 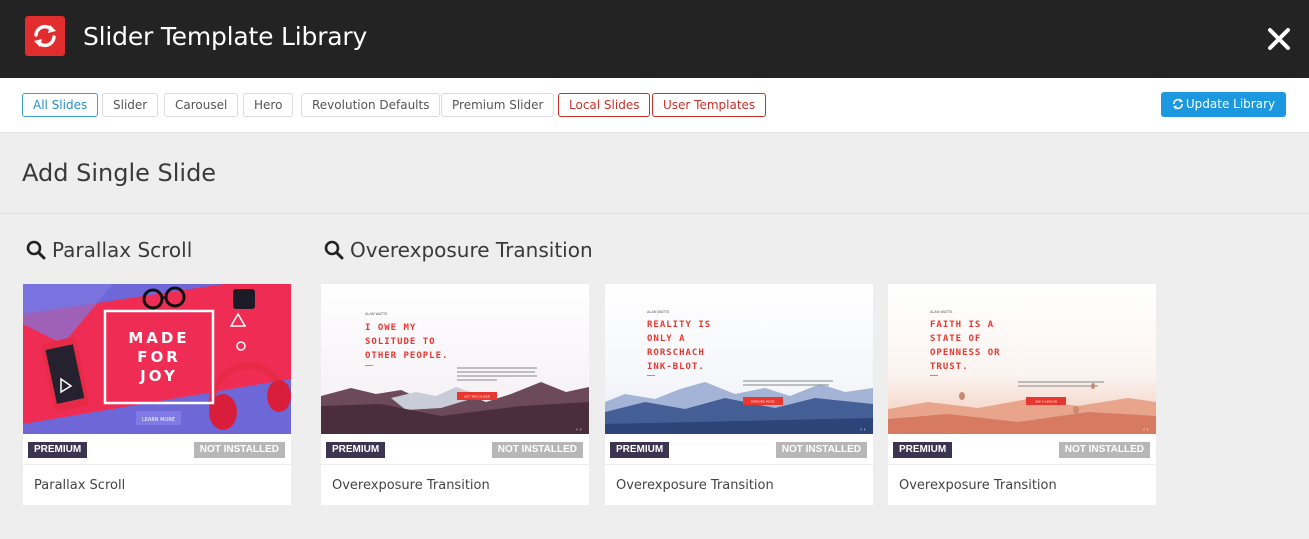 What do you see at coordinates (676, 353) in the screenshot?
I see `thumb-headline-line: RORSCHACH` at bounding box center [676, 353].